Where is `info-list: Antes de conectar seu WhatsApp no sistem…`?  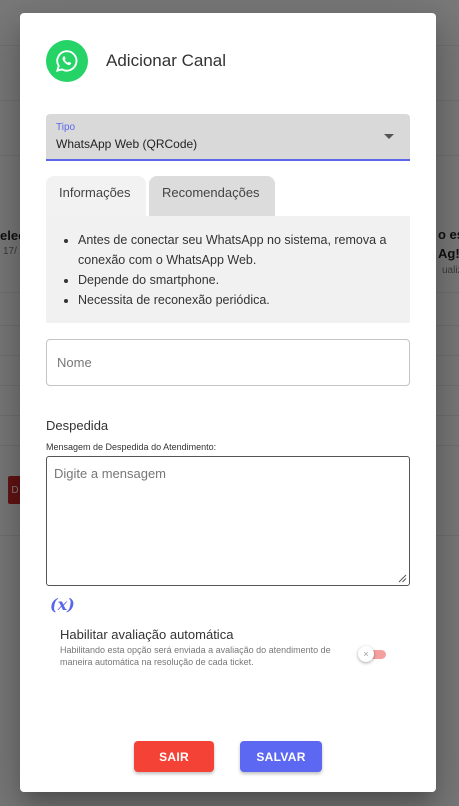
info-list: Antes de conectar seu WhatsApp no sistem… is located at coordinates (230, 270).